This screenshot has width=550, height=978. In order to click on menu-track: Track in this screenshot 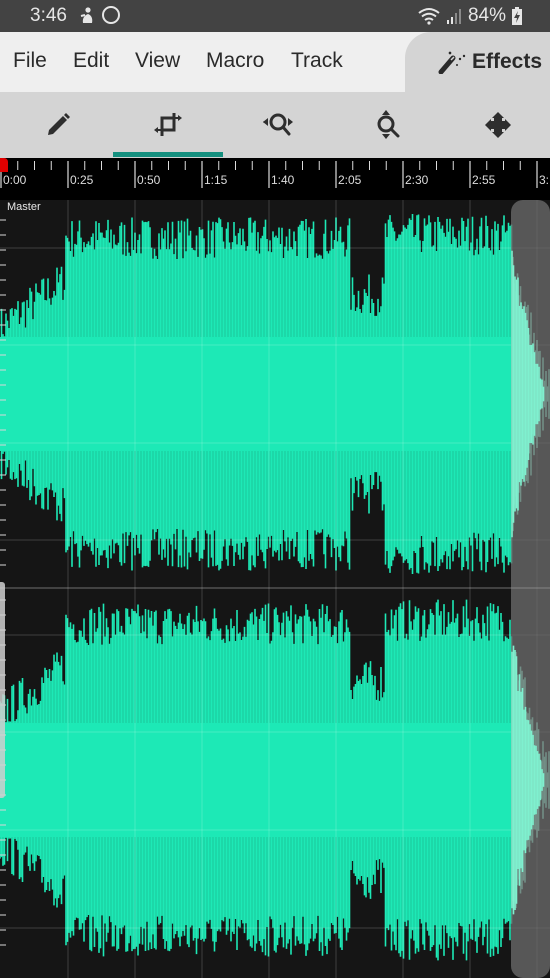, I will do `click(317, 61)`.